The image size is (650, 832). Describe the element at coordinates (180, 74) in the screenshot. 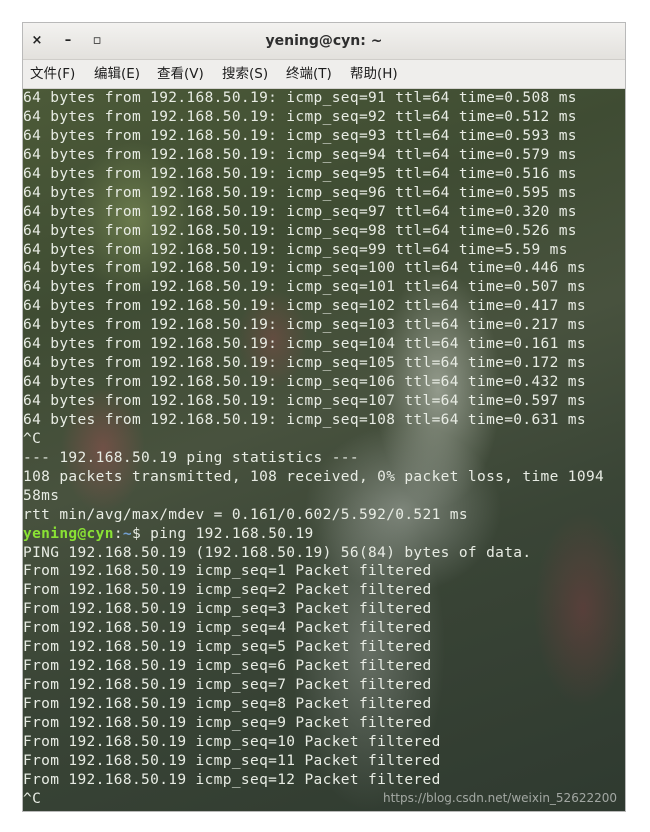

I see `menu-view: 查看(V)` at that location.